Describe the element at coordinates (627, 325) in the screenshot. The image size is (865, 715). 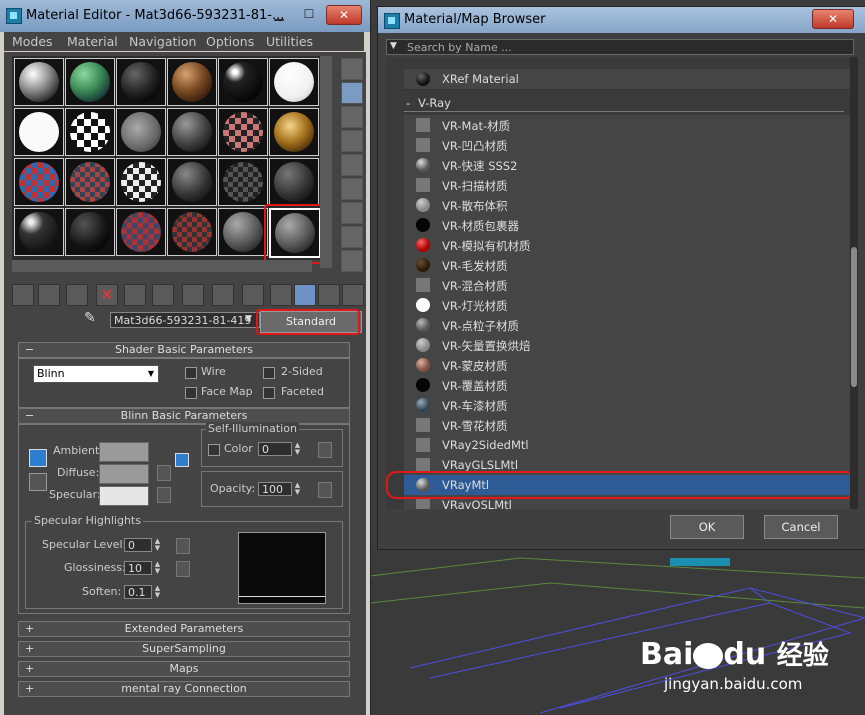
I see `list-item: VR-点粒子材质` at that location.